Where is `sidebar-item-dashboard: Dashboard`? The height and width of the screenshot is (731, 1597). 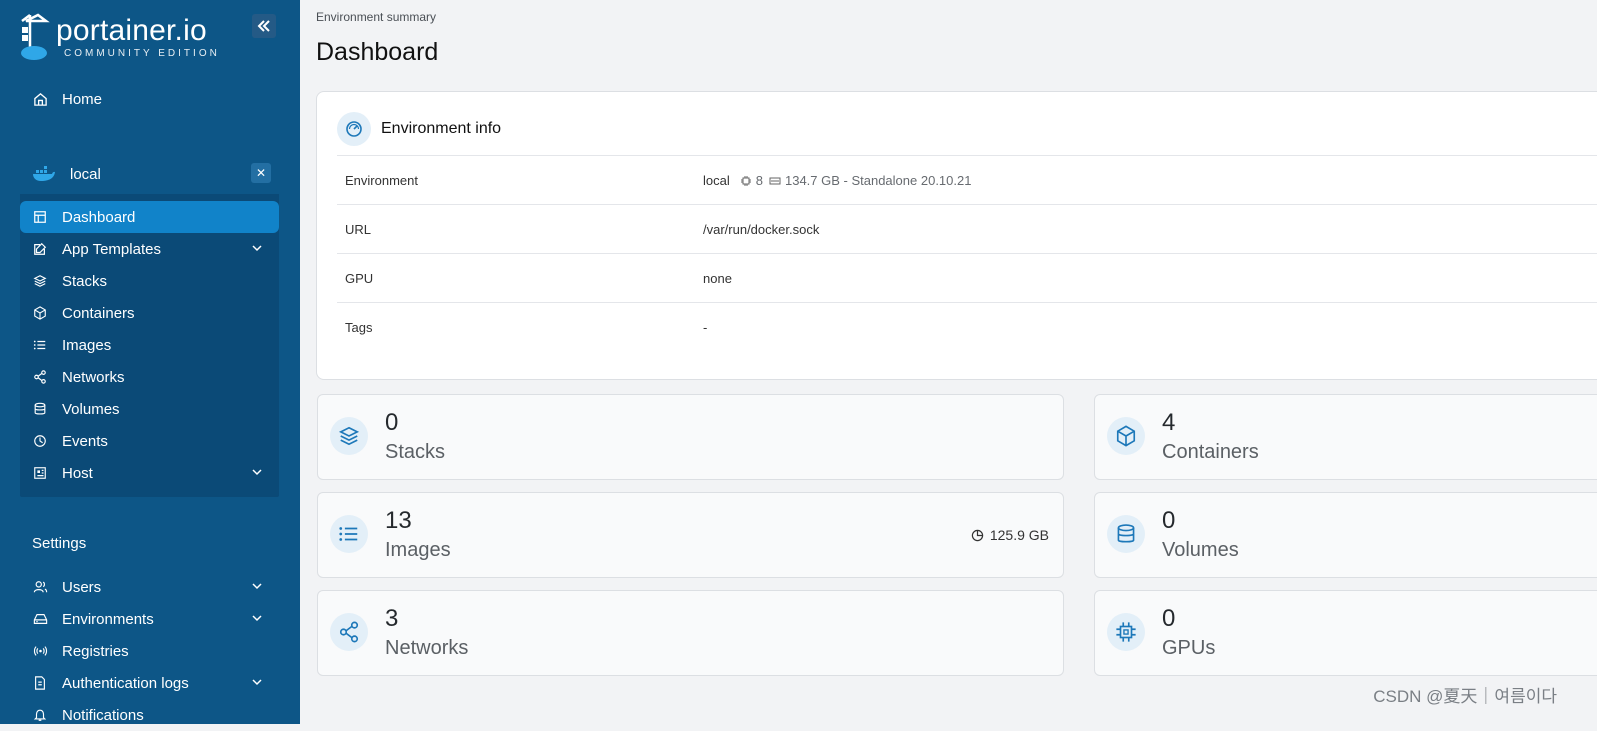
sidebar-item-dashboard: Dashboard is located at coordinates (149, 217).